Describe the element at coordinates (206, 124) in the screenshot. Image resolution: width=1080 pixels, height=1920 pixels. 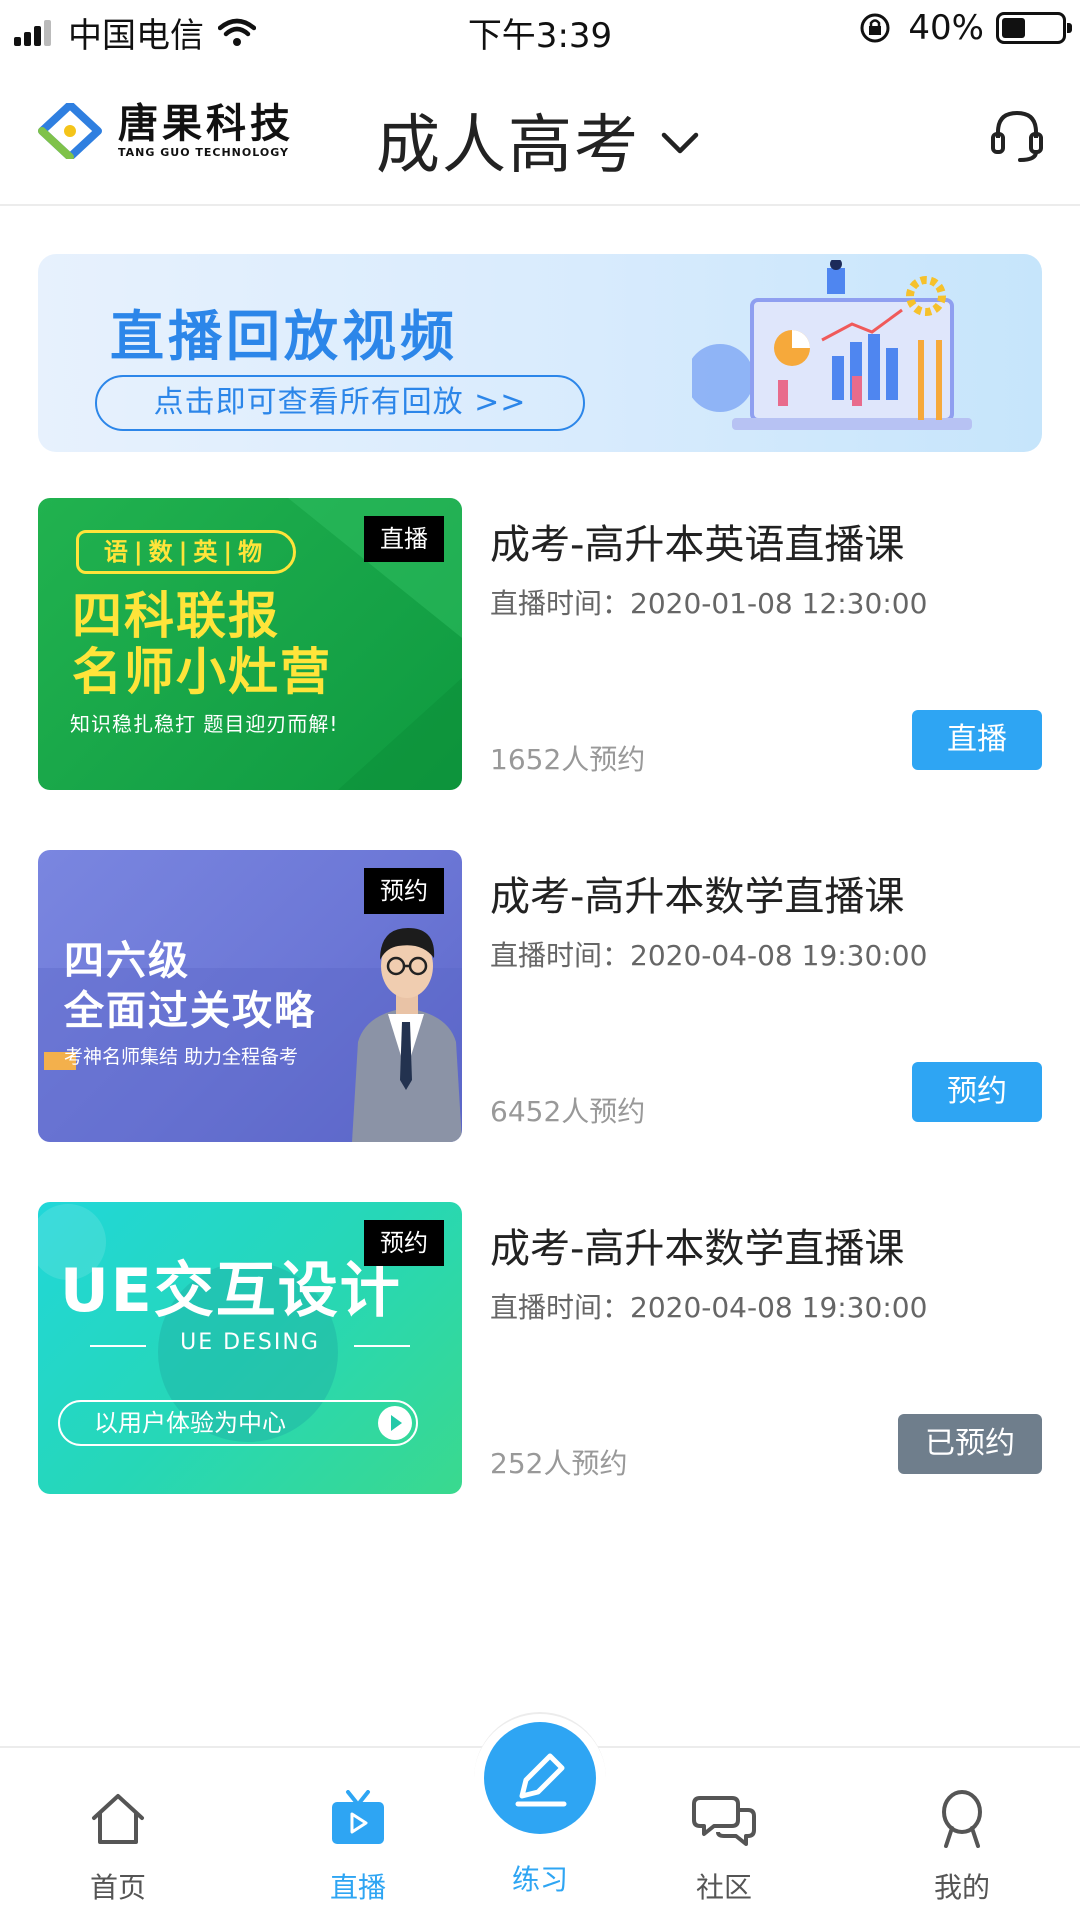
I see `logo-name: 唐果科技` at that location.